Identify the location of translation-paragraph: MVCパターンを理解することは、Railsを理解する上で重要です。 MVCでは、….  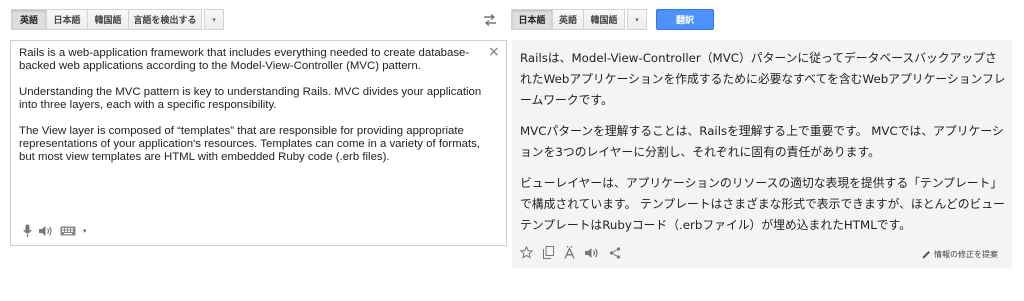
(762, 141).